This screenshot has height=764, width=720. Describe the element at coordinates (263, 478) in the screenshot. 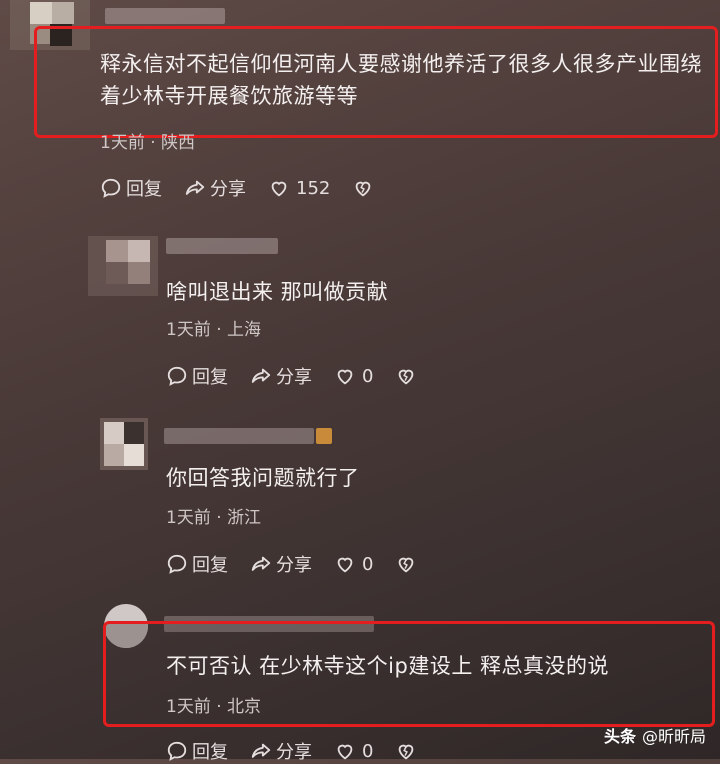

I see `comment-text: 你回答我问题就行了` at that location.